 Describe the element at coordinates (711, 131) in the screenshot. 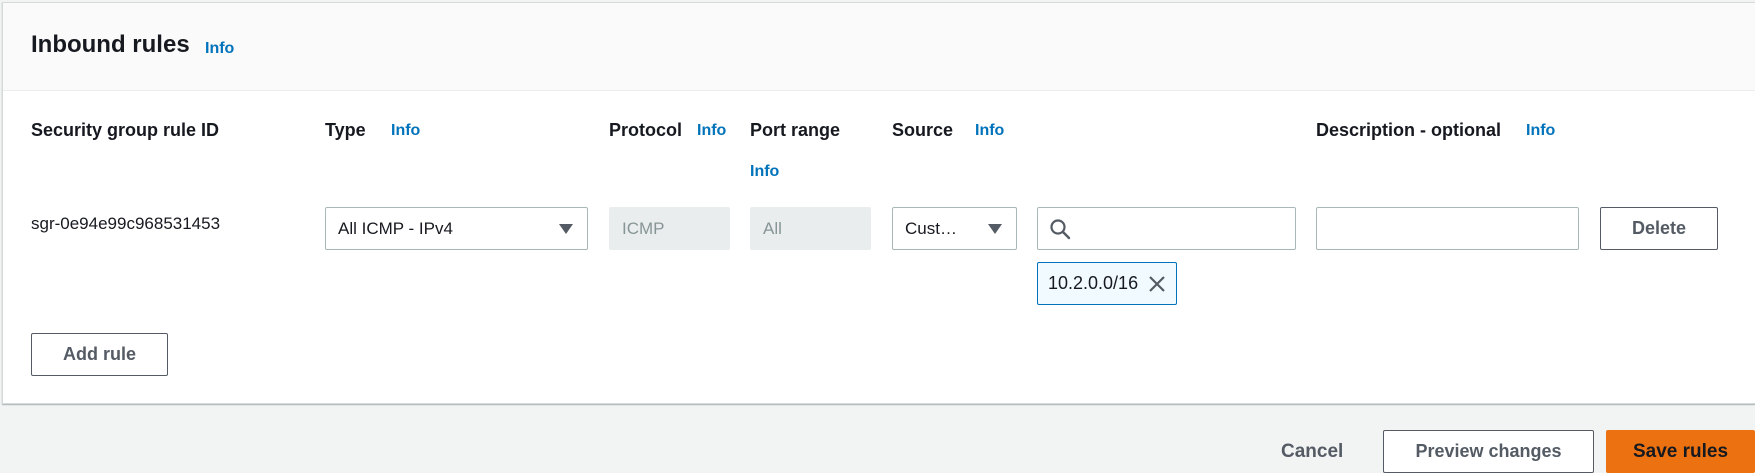

I see `protocol-info-link: Info` at that location.